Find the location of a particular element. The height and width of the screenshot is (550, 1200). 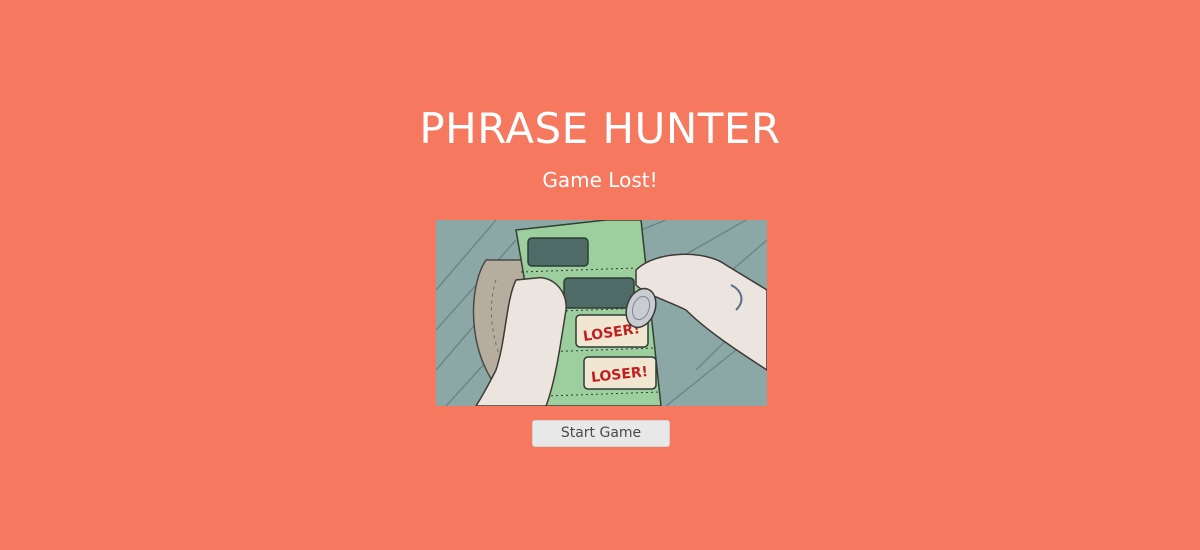

game-result-message: Game Lost! is located at coordinates (600, 180).